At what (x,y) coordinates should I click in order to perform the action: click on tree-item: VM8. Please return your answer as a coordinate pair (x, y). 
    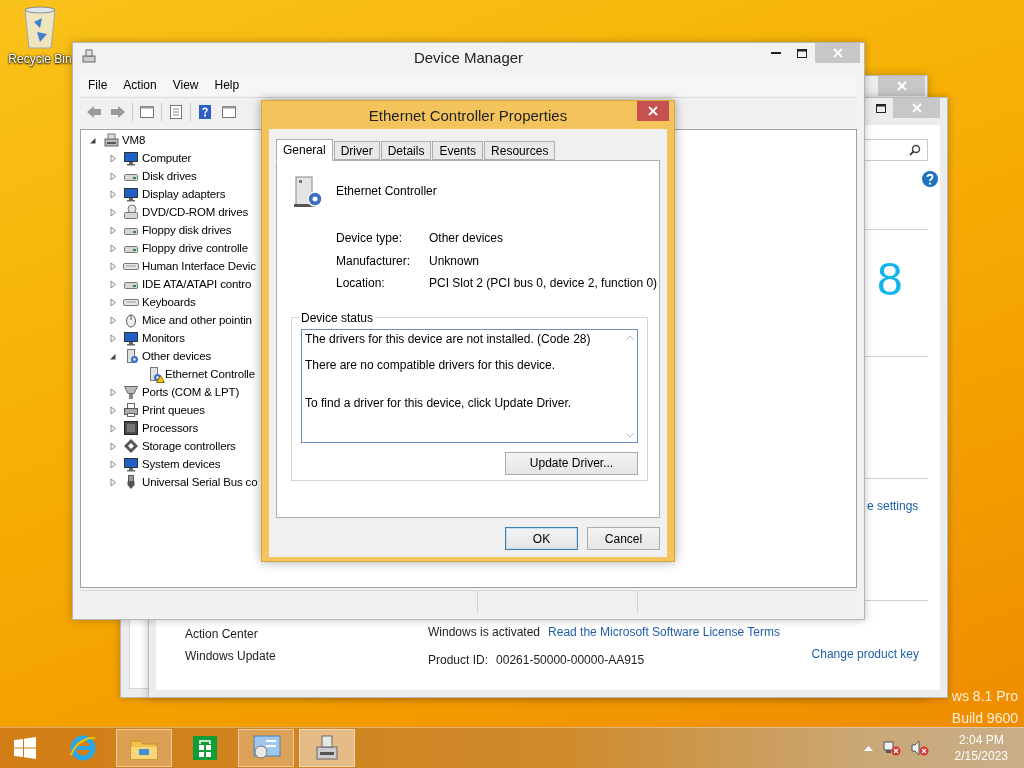
    Looking at the image, I should click on (134, 140).